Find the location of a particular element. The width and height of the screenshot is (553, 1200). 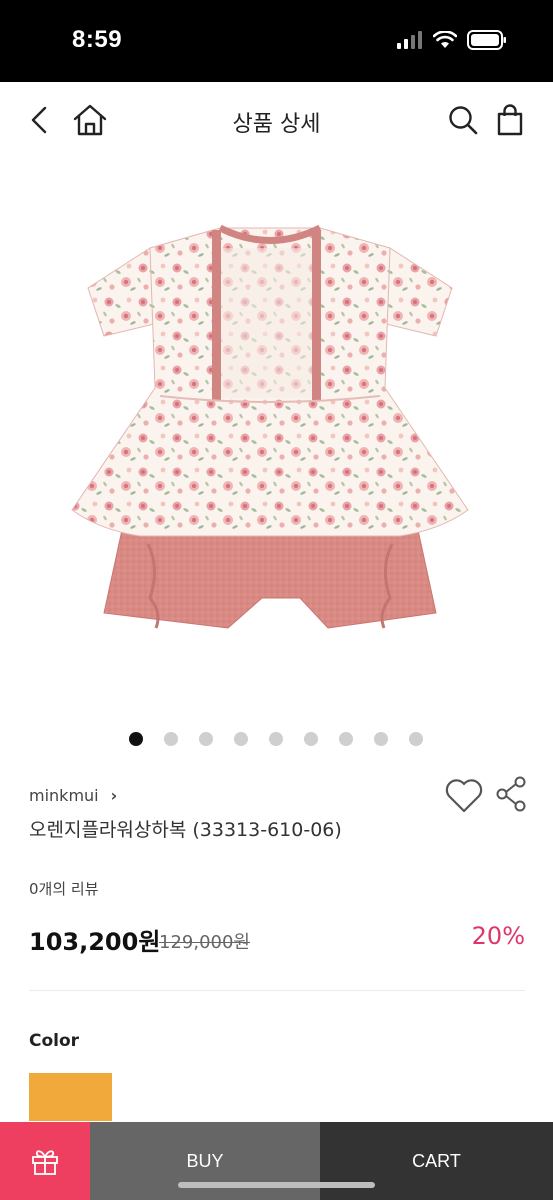

buy-button: BUY is located at coordinates (205, 1161).